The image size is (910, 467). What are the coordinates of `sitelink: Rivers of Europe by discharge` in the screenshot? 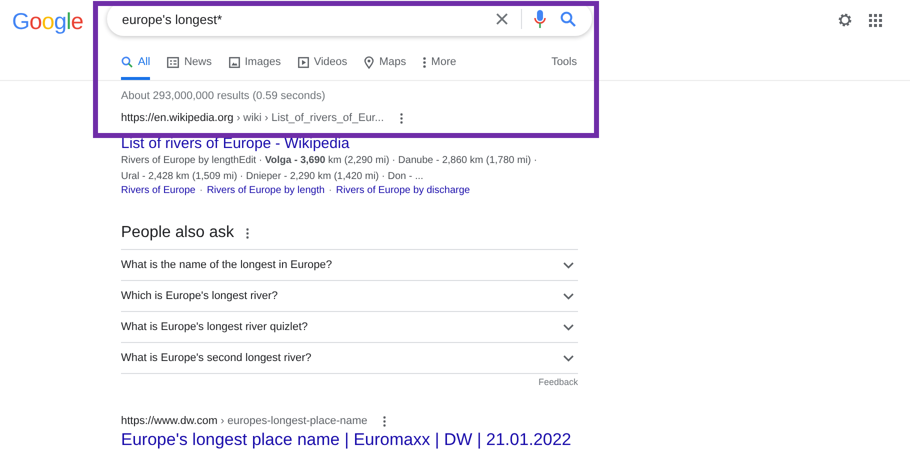 It's located at (403, 190).